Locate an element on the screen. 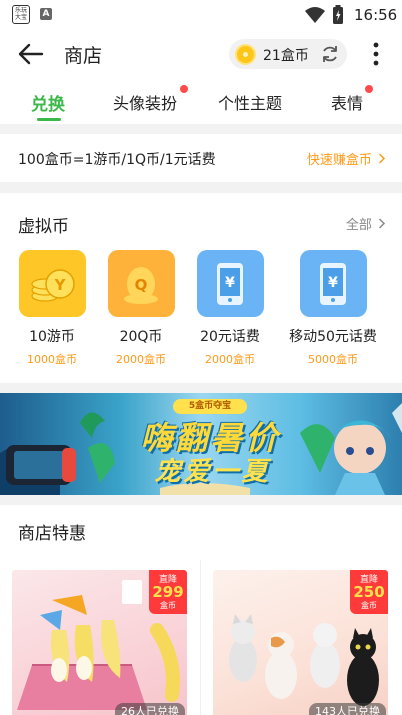 Image resolution: width=402 pixels, height=715 pixels. status-time: 16:56 is located at coordinates (376, 15).